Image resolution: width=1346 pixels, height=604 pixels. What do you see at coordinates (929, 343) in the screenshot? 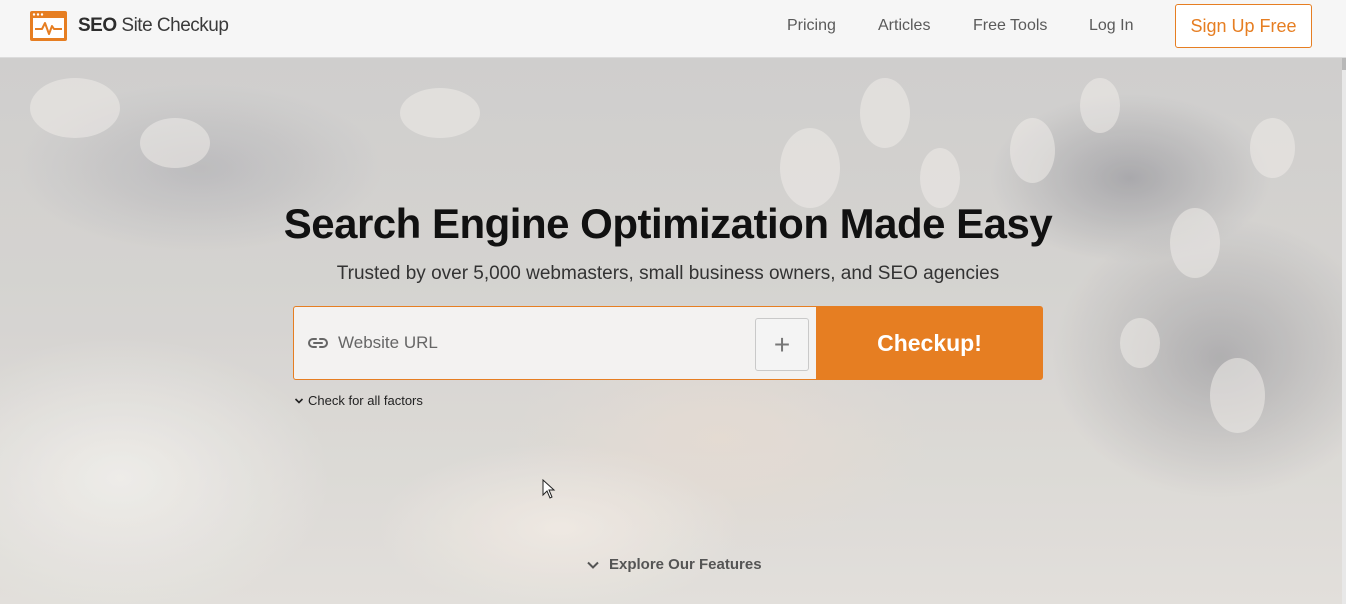
I see `checkup-button: Checkup!` at bounding box center [929, 343].